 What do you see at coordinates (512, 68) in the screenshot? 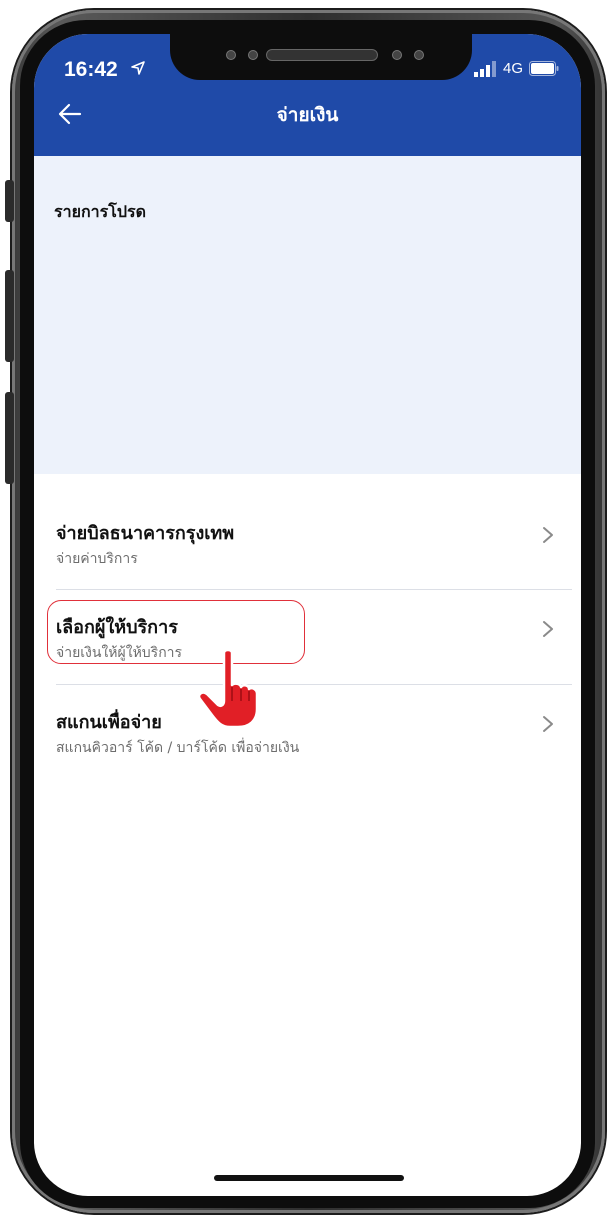
I see `network-type: 4G` at bounding box center [512, 68].